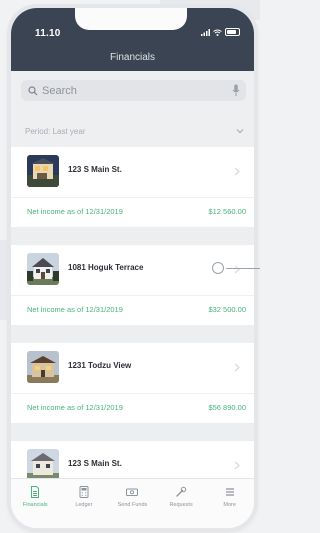  Describe the element at coordinates (132, 39) in the screenshot. I see `app-header: 11.10 Financials` at that location.